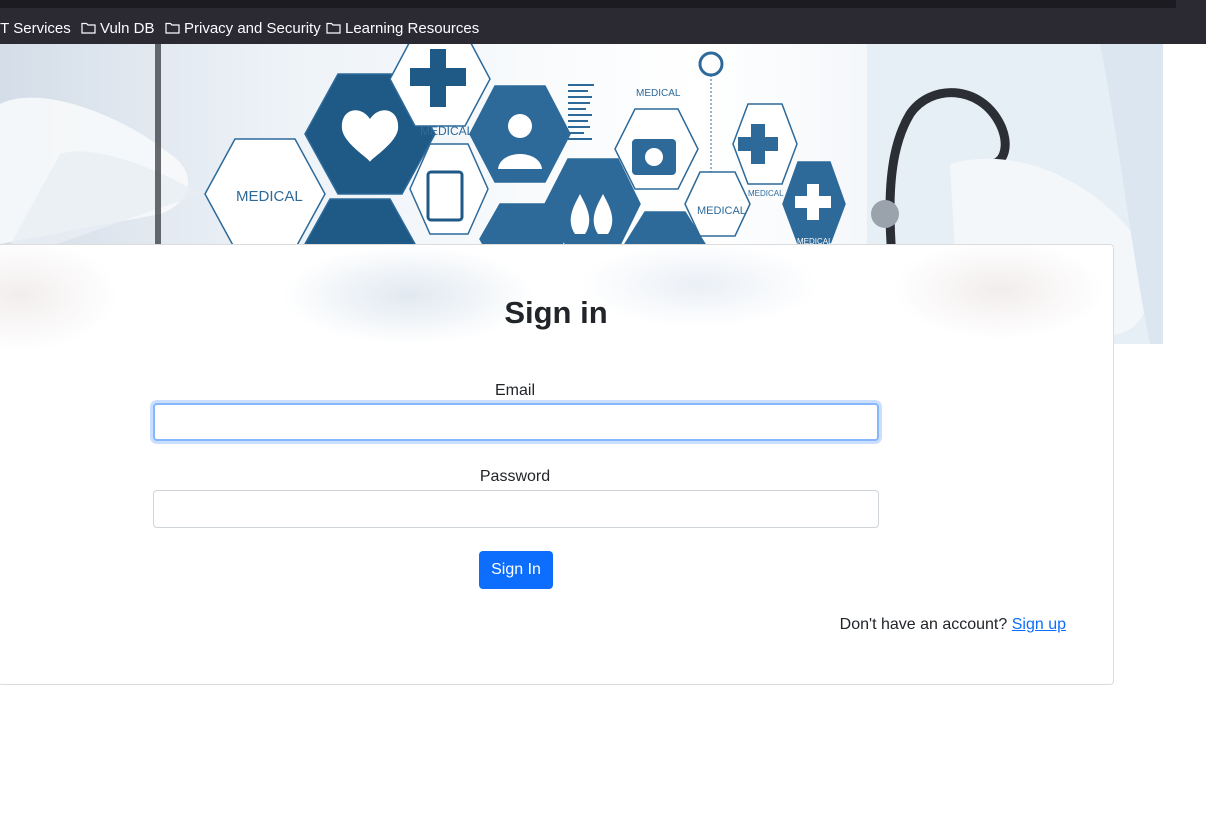 Image resolution: width=1206 pixels, height=832 pixels. I want to click on bookmark-label: IT Services, so click(35, 28).